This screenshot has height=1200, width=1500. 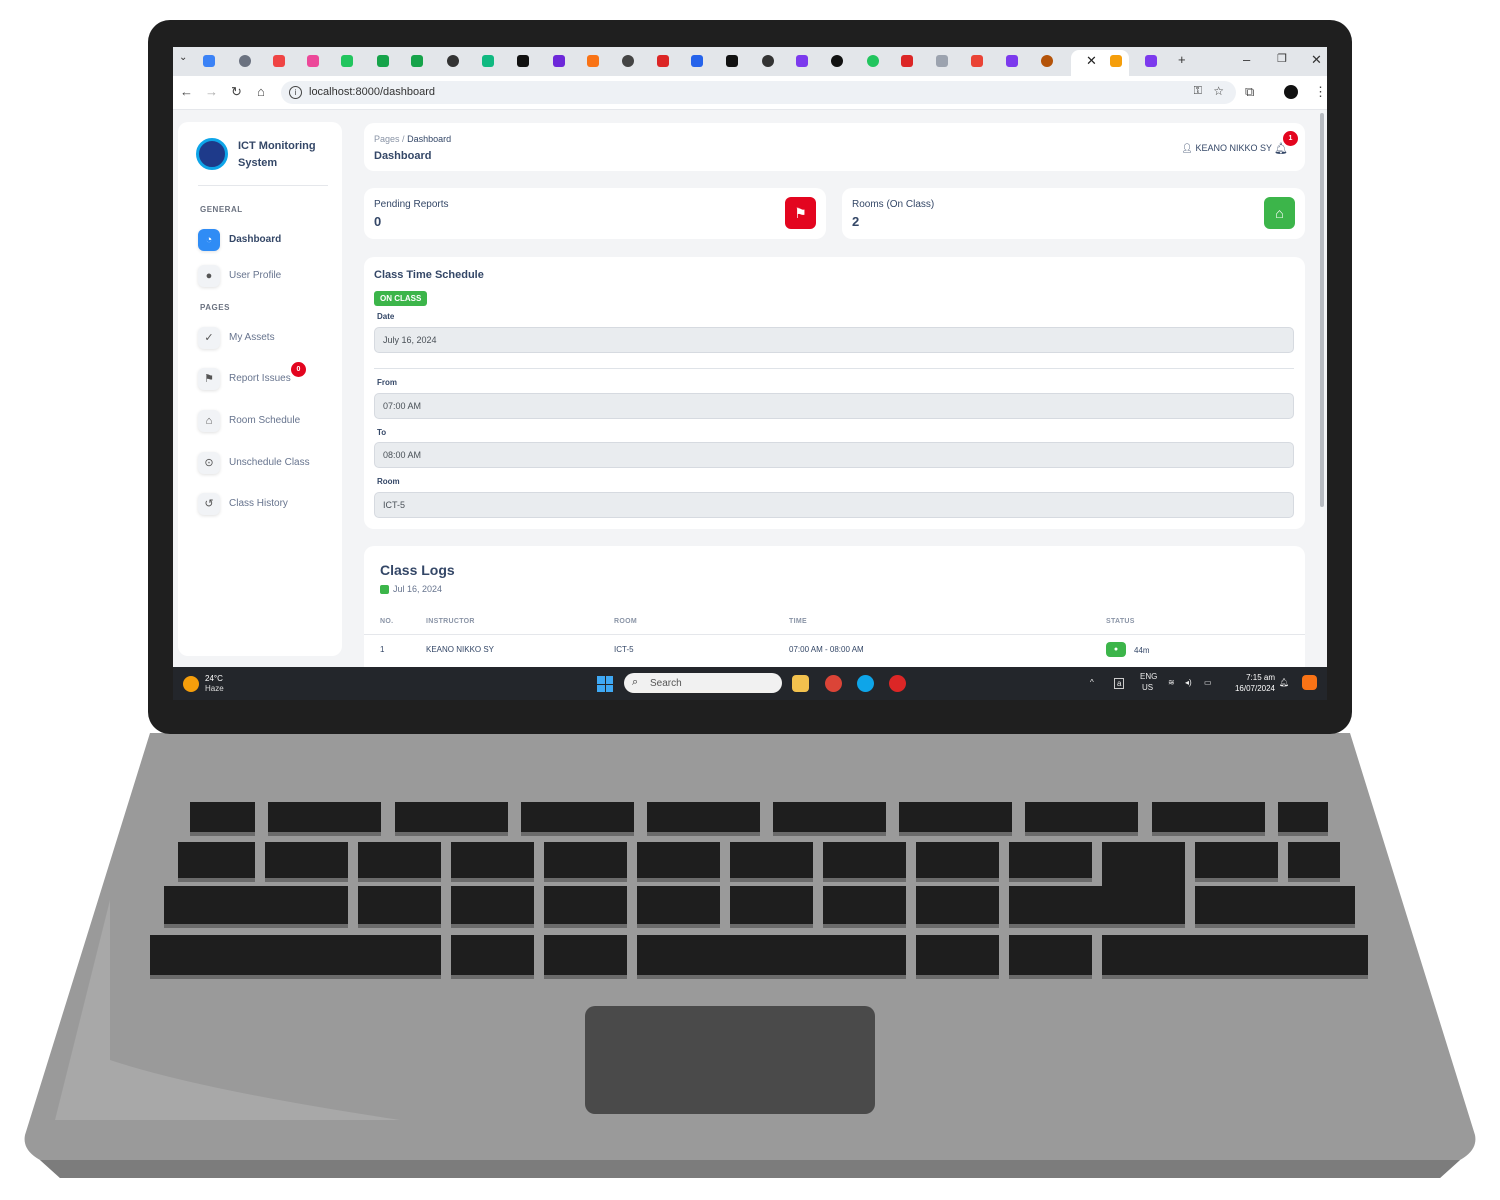 I want to click on user-menu: 👤︎ KEANO NIKKO SY, so click(x=1227, y=148).